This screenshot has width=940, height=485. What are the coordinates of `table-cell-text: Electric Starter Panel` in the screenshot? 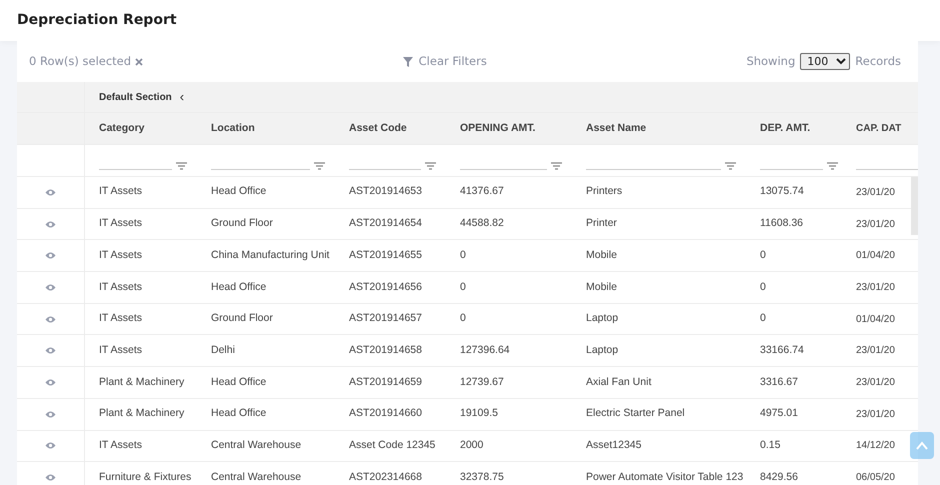 It's located at (635, 414).